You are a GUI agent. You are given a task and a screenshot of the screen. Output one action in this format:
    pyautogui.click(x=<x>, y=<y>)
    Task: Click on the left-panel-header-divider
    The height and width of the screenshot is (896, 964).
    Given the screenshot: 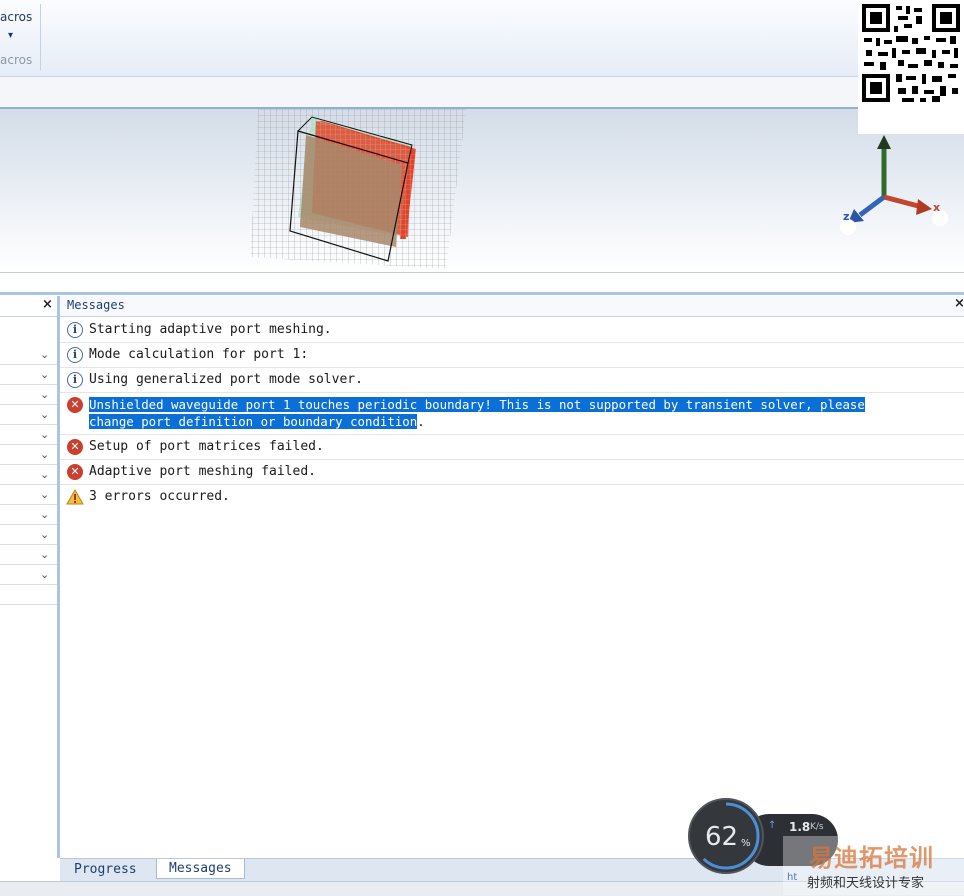 What is the action you would take?
    pyautogui.click(x=28, y=316)
    